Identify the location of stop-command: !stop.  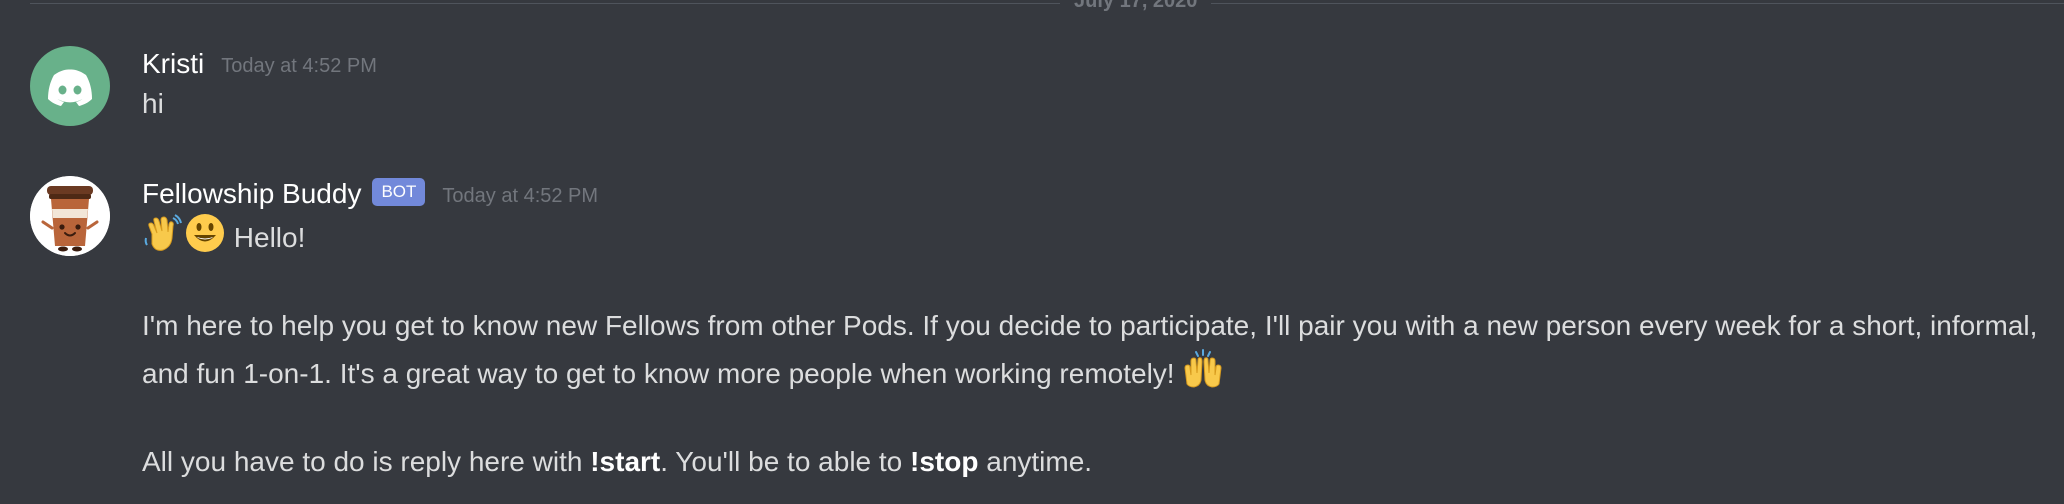
(944, 461).